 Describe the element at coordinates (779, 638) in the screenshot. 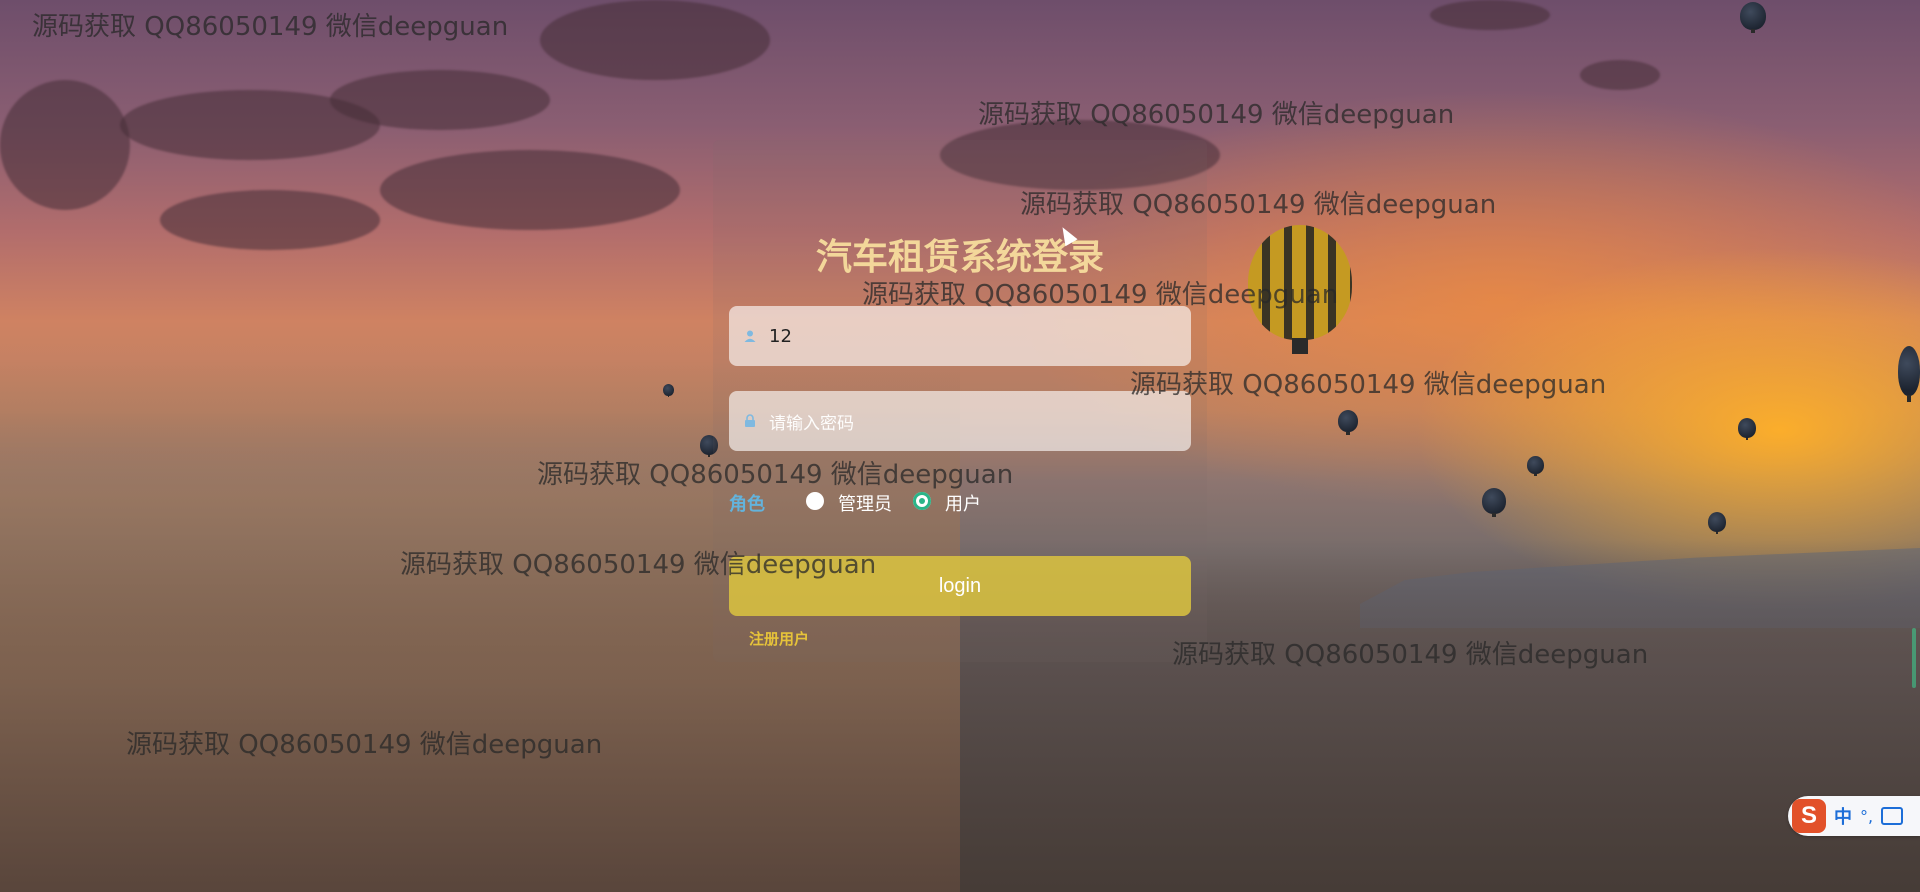

I see `register-link: 注册用户` at that location.